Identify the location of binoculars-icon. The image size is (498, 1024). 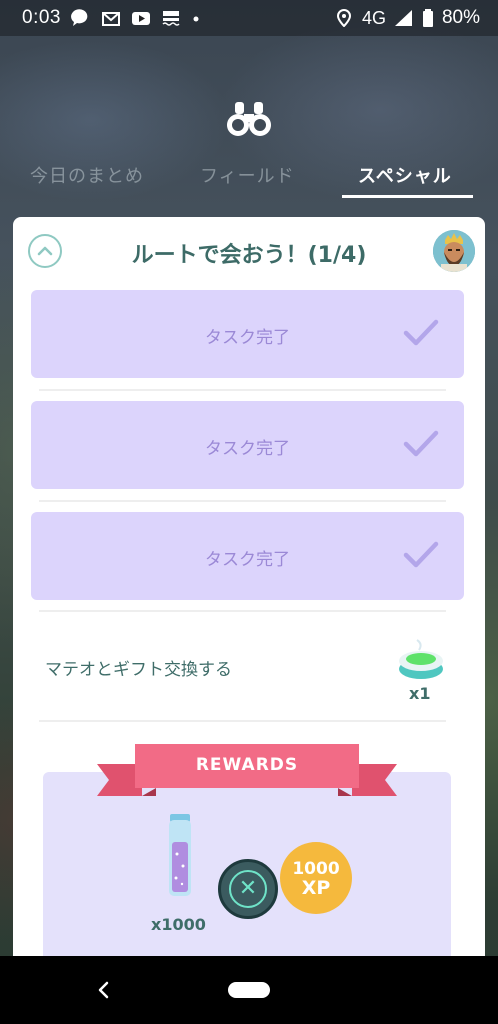
(249, 119).